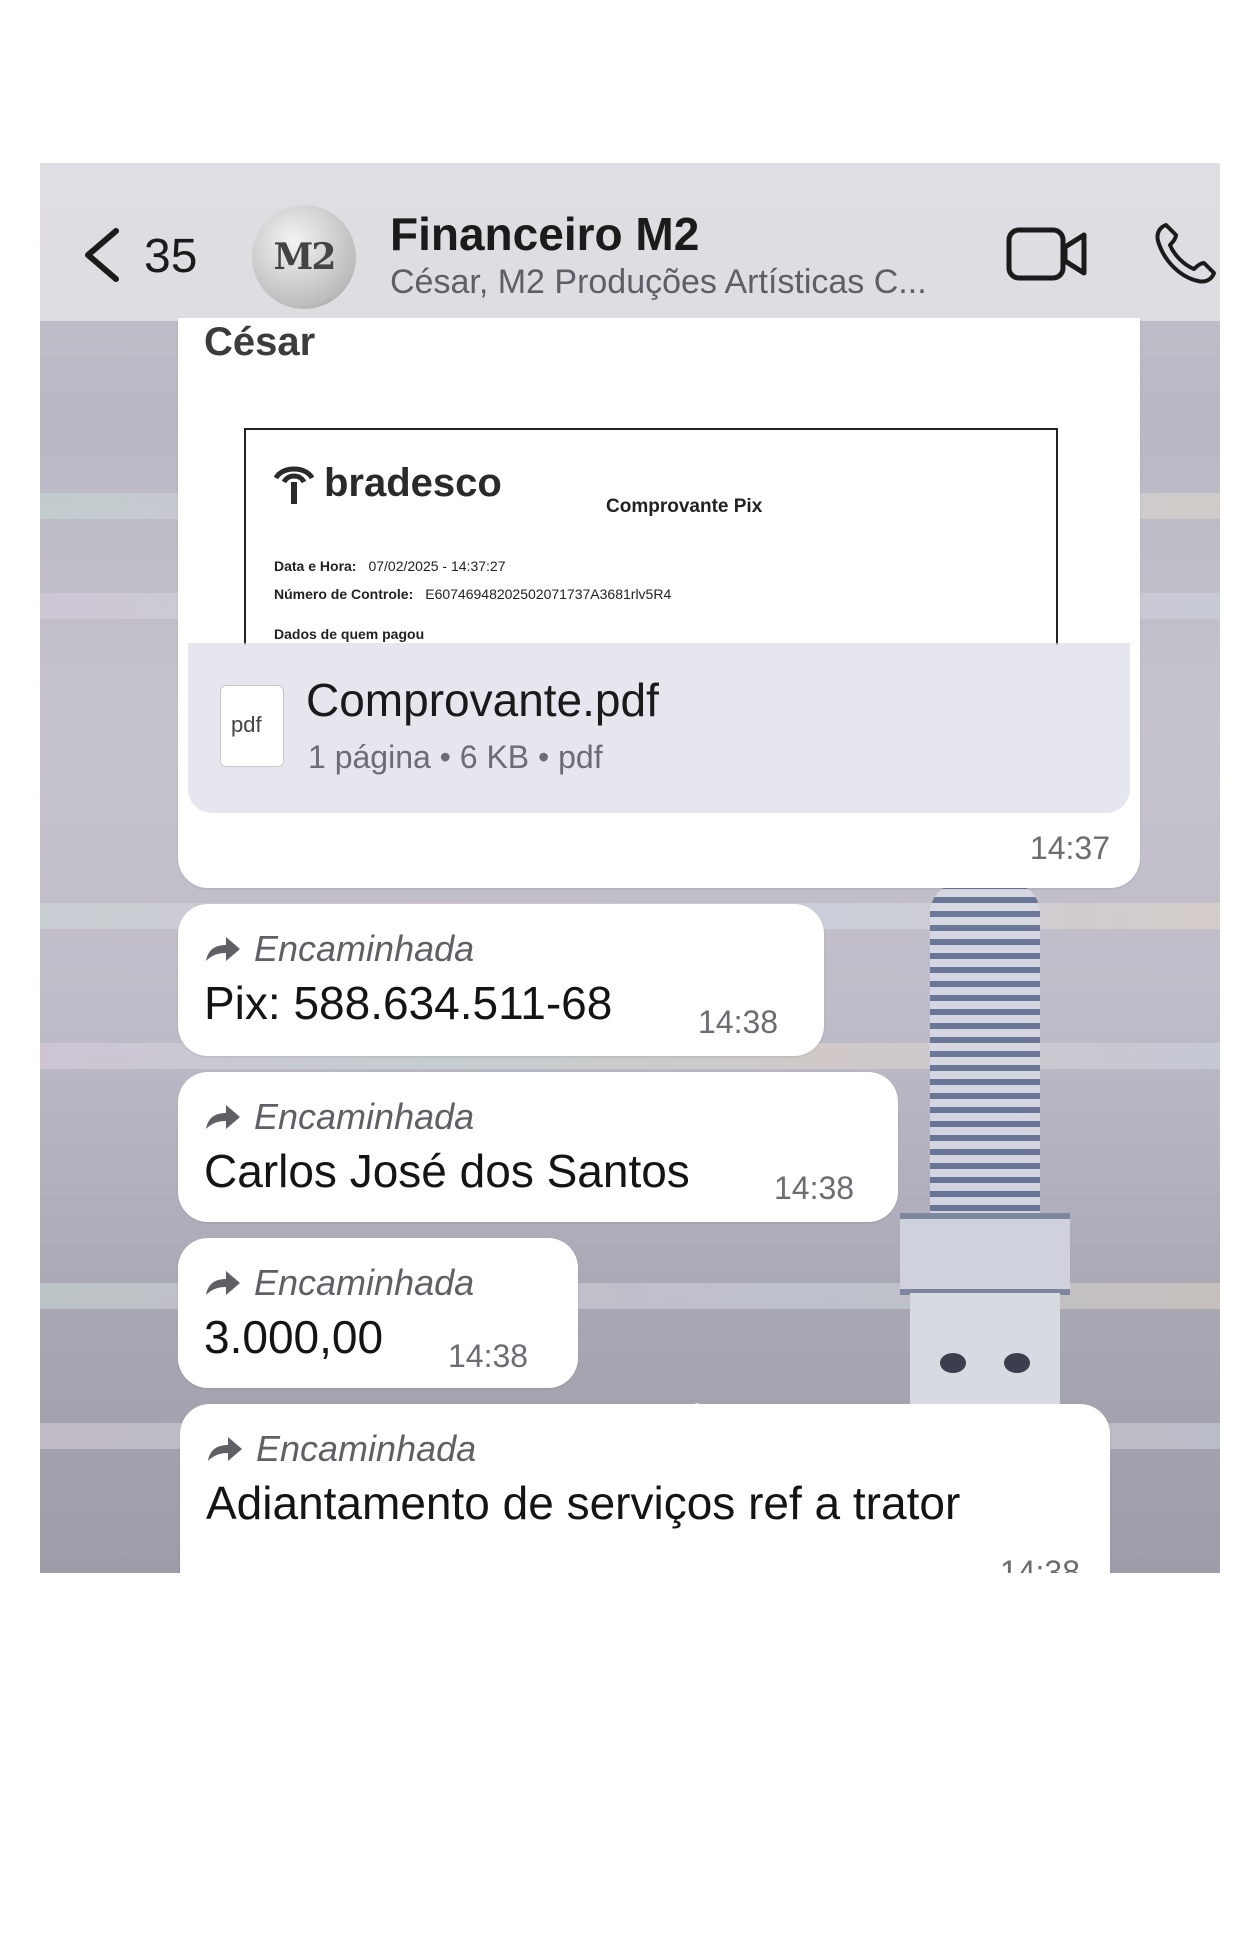 The image size is (1240, 1948). Describe the element at coordinates (413, 482) in the screenshot. I see `bank-name: bradesco` at that location.